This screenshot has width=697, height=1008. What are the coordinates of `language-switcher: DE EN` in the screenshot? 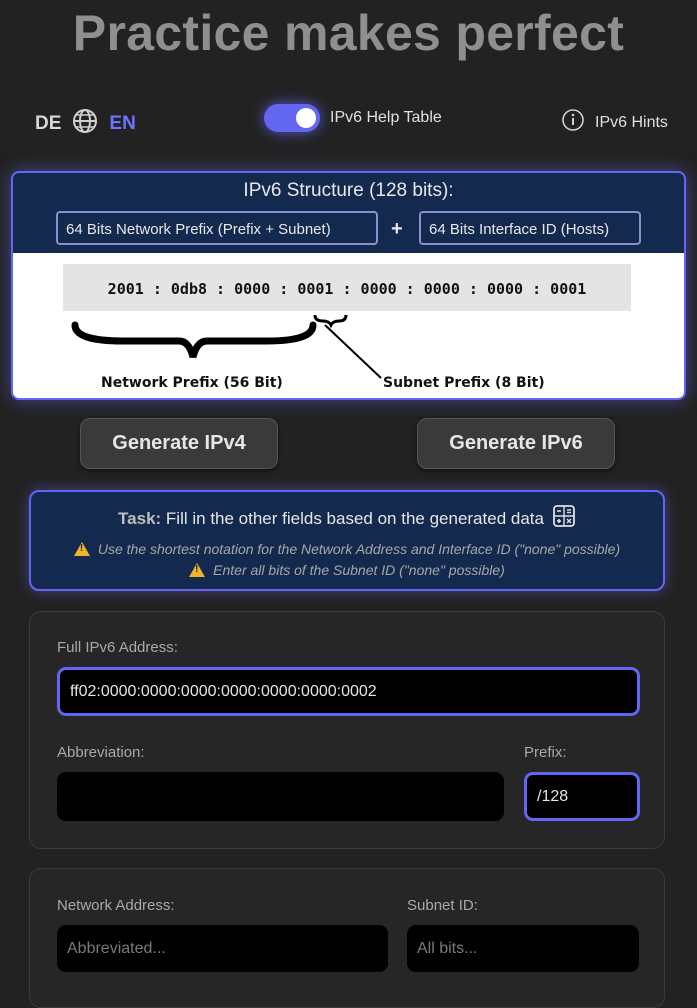 It's located at (85, 123).